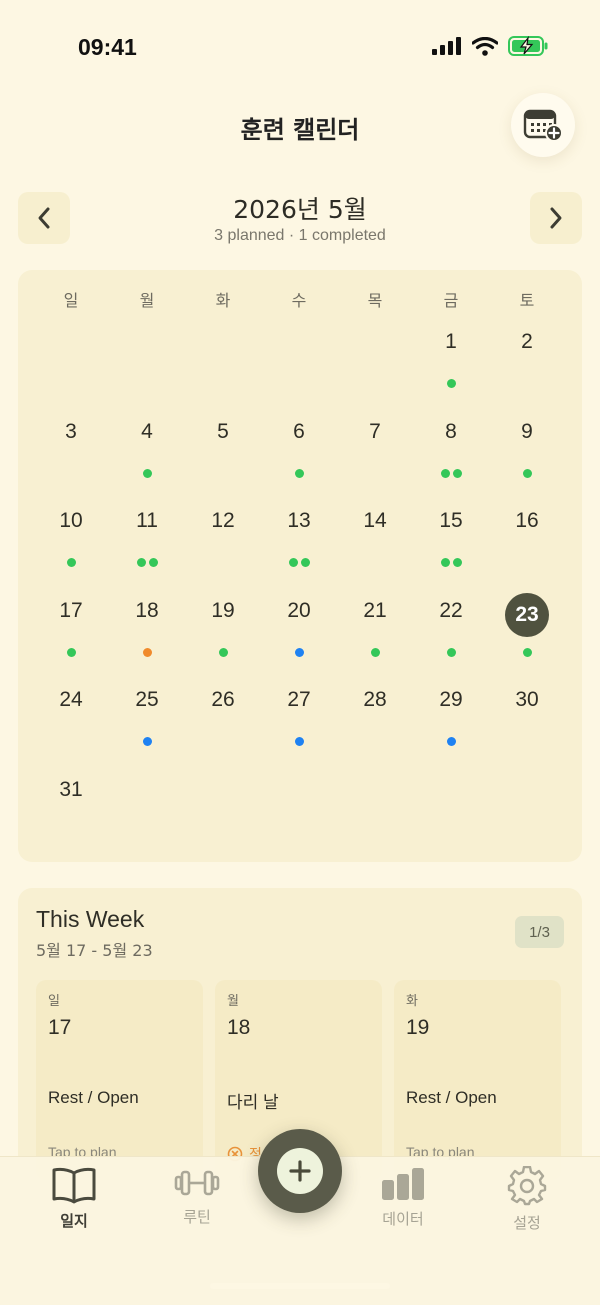 This screenshot has height=1305, width=600. I want to click on day-card-label: 다리 날, so click(253, 1102).